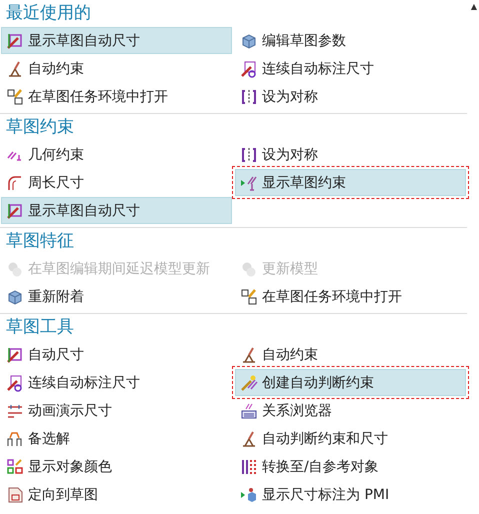  What do you see at coordinates (15, 183) in the screenshot?
I see `arc-icon` at bounding box center [15, 183].